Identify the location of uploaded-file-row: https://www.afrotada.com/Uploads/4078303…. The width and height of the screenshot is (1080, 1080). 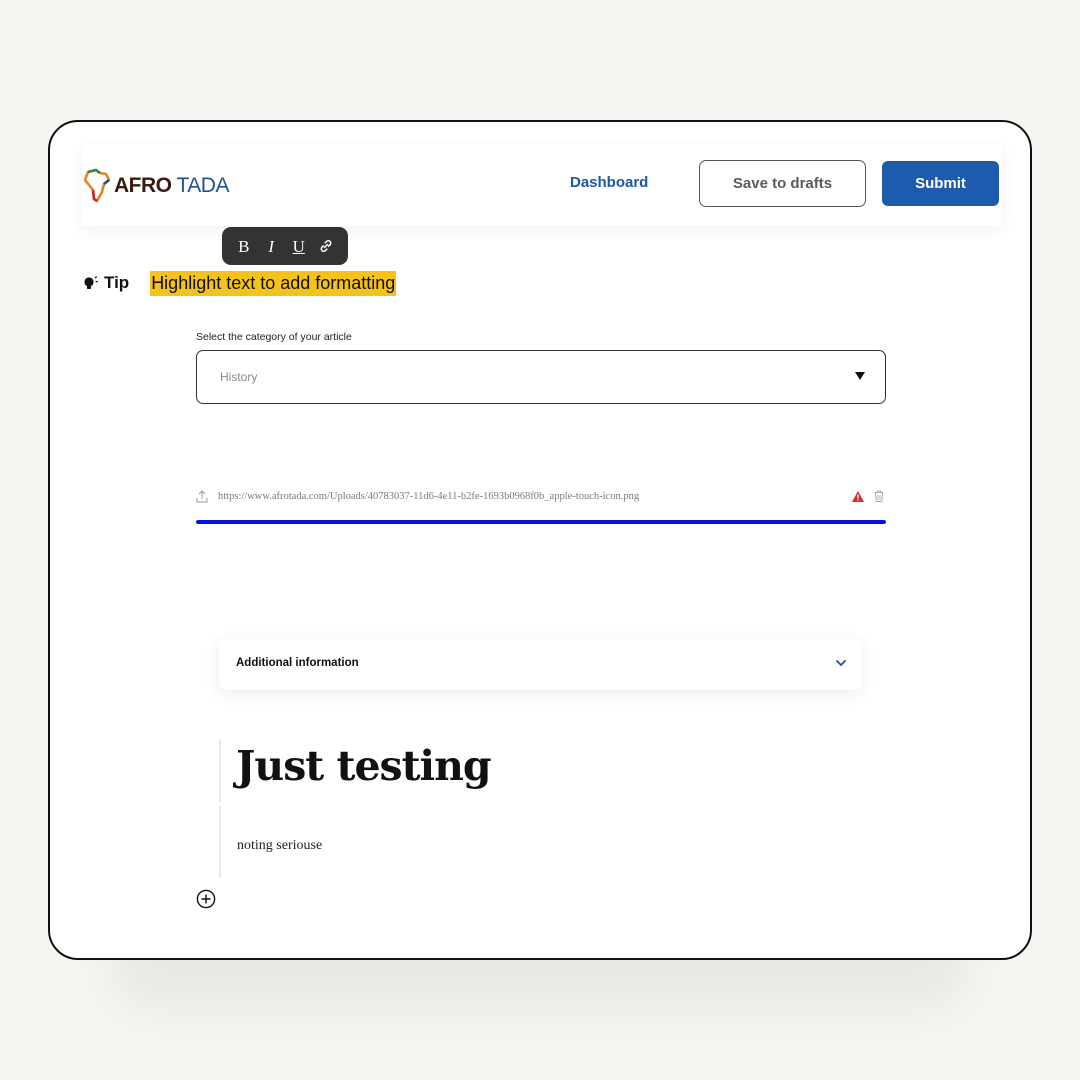
(541, 500).